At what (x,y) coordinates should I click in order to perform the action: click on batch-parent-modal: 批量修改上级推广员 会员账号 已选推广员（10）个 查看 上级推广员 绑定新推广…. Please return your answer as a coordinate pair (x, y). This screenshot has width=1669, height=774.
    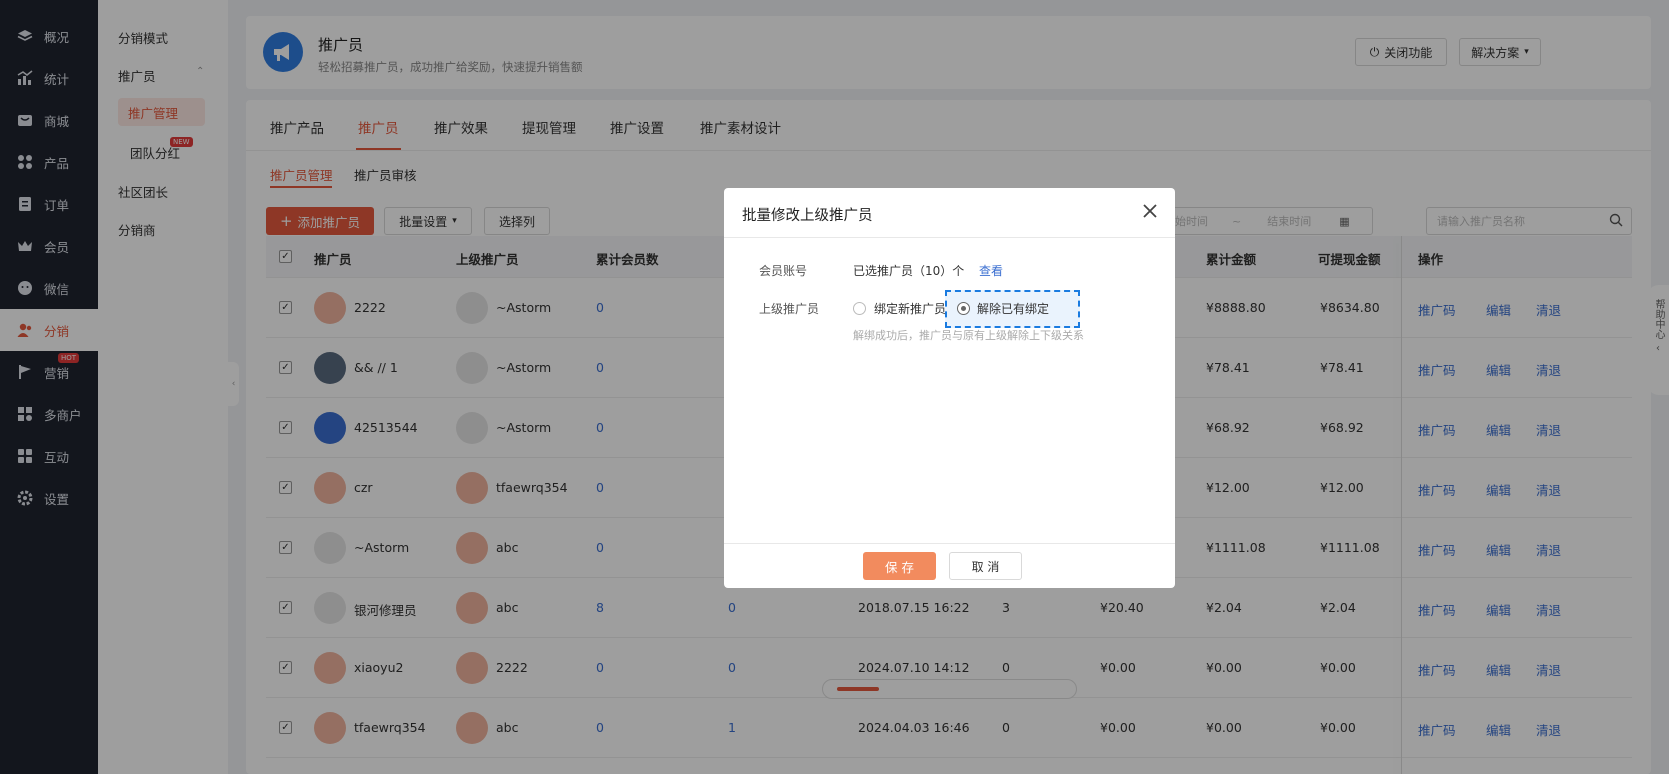
    Looking at the image, I should click on (949, 388).